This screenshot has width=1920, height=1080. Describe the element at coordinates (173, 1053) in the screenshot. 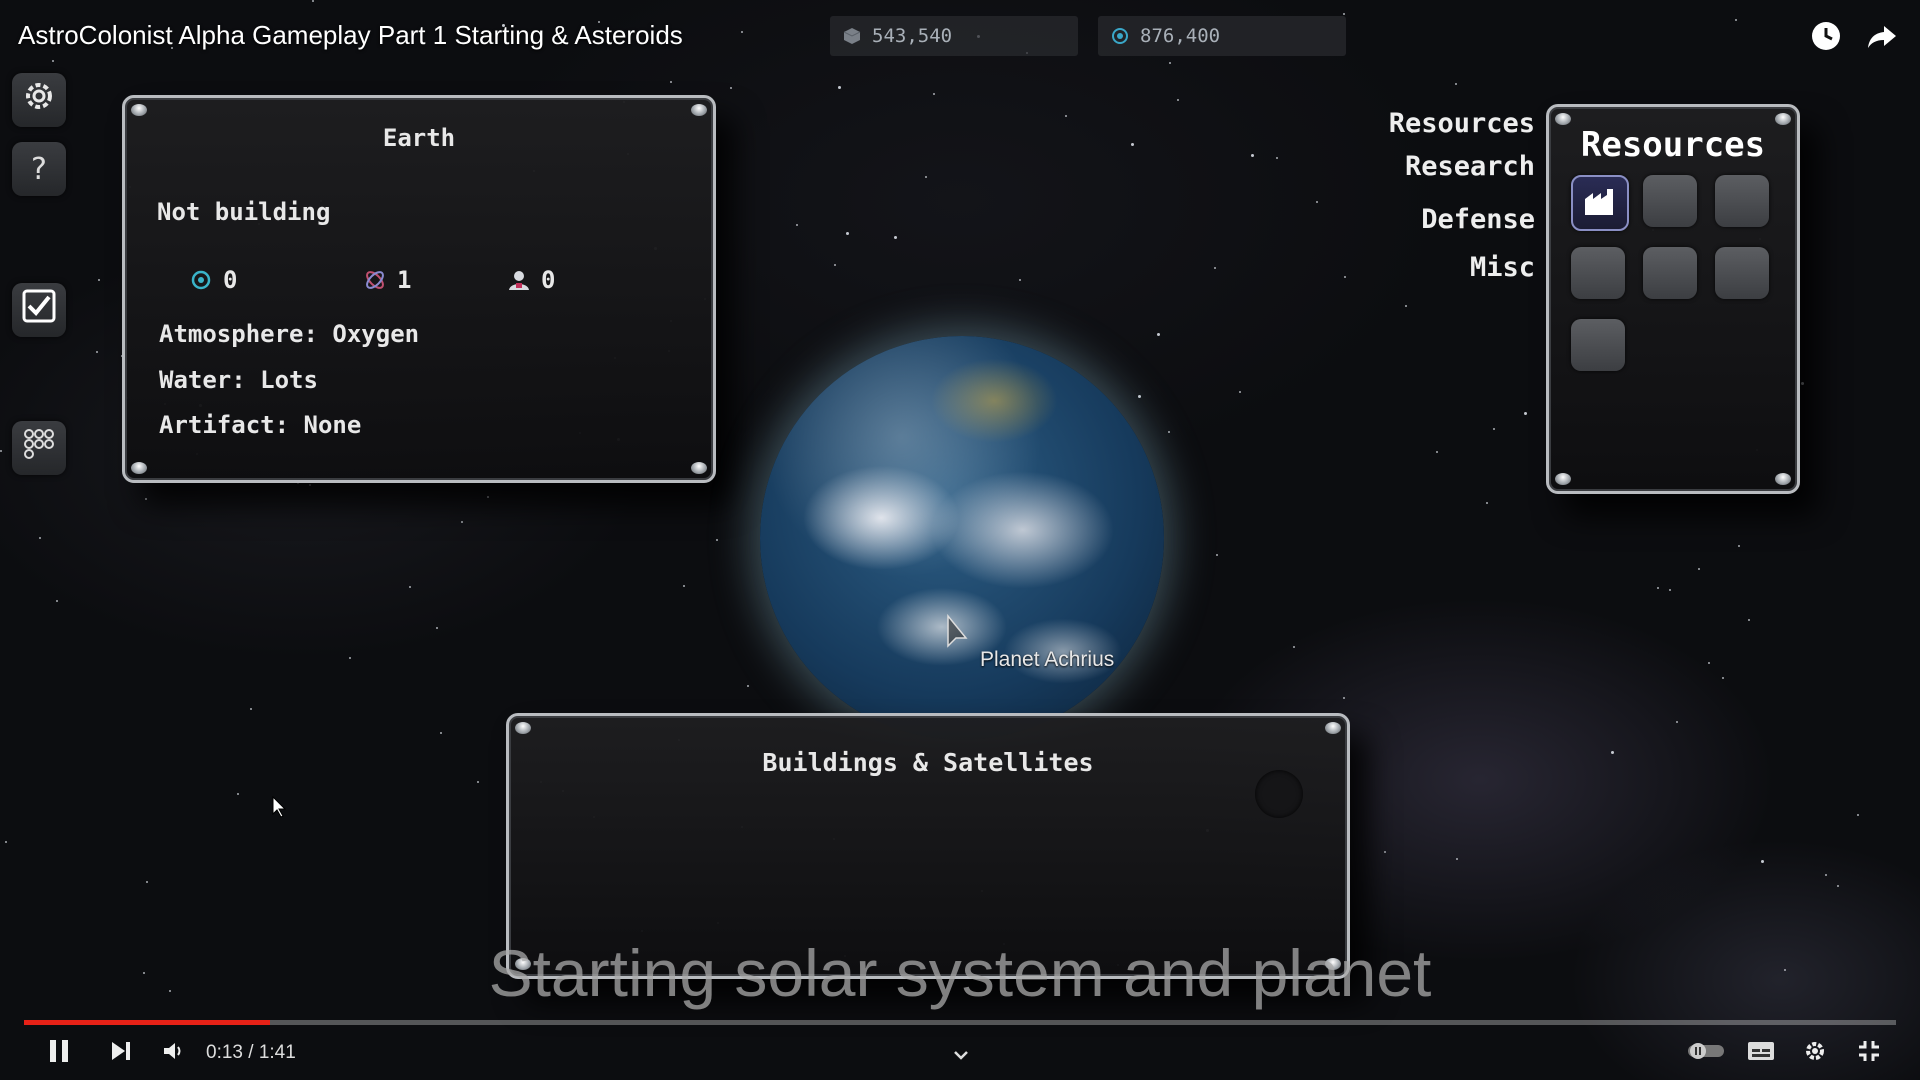

I see `volume-button` at that location.